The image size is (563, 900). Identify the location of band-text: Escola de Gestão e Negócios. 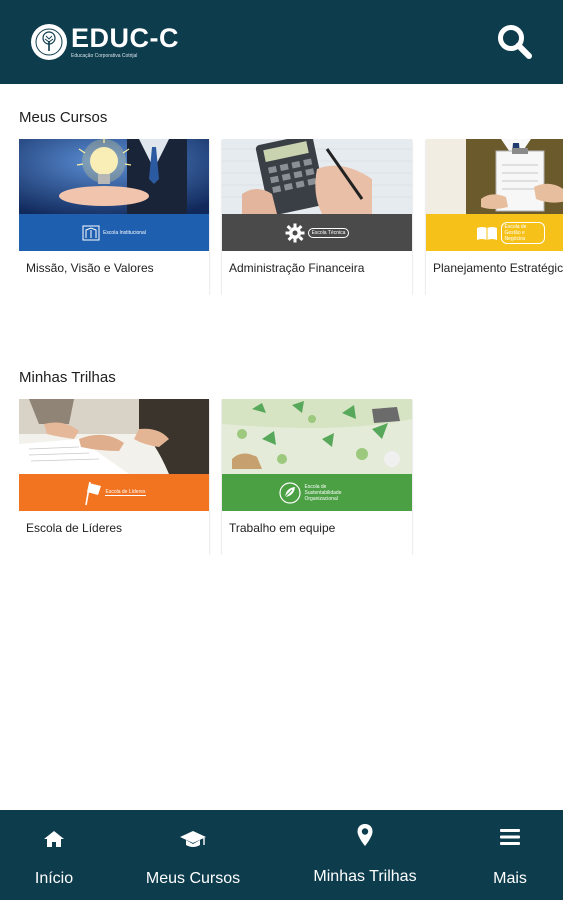
(522, 232).